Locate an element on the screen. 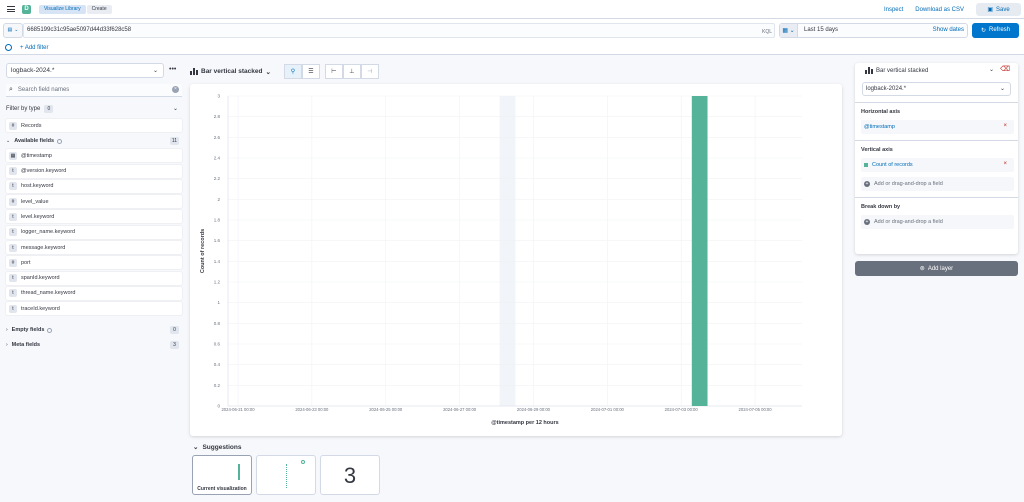 The image size is (1024, 502). vertical-axis-dimension: Count of records × is located at coordinates (937, 165).